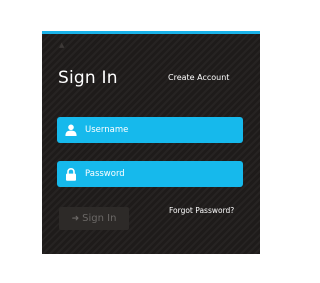 Image resolution: width=320 pixels, height=283 pixels. What do you see at coordinates (160, 130) in the screenshot?
I see `username-input` at bounding box center [160, 130].